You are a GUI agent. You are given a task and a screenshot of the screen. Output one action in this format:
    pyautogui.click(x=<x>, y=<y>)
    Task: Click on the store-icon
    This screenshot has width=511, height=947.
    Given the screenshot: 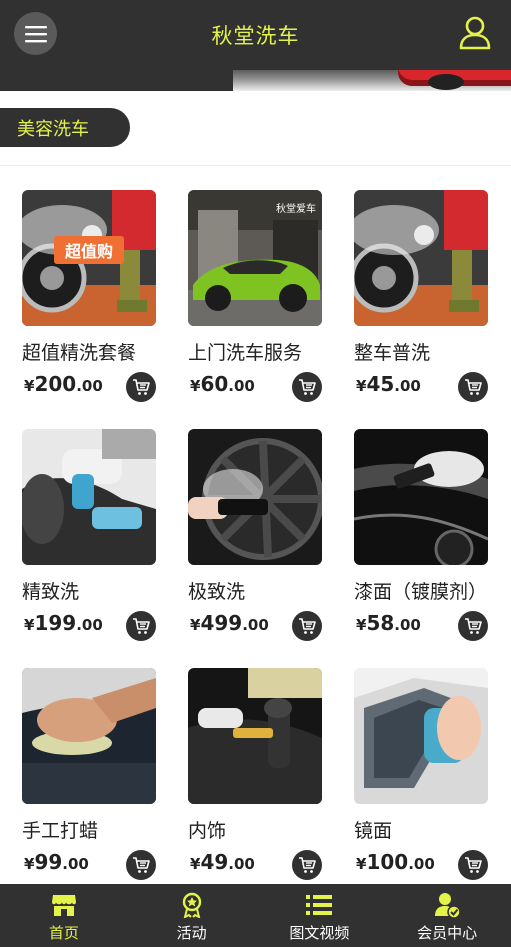 What is the action you would take?
    pyautogui.click(x=64, y=905)
    